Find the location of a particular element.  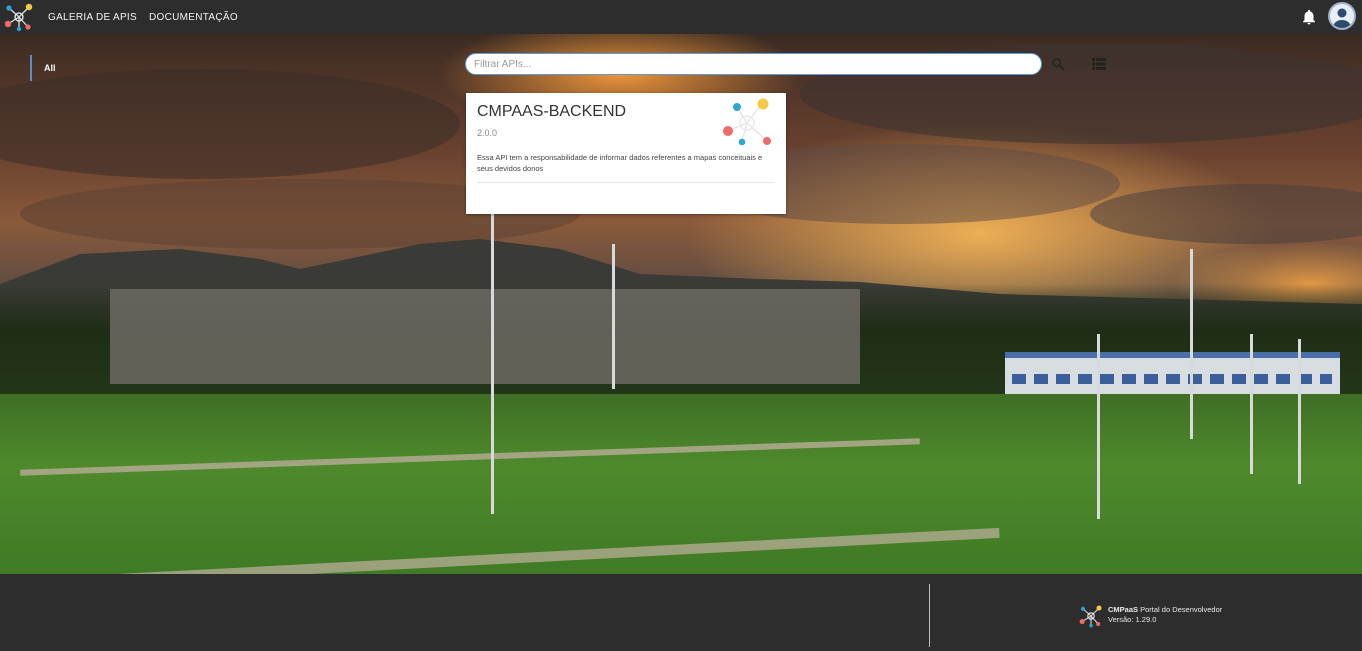

building-windows is located at coordinates (1172, 379).